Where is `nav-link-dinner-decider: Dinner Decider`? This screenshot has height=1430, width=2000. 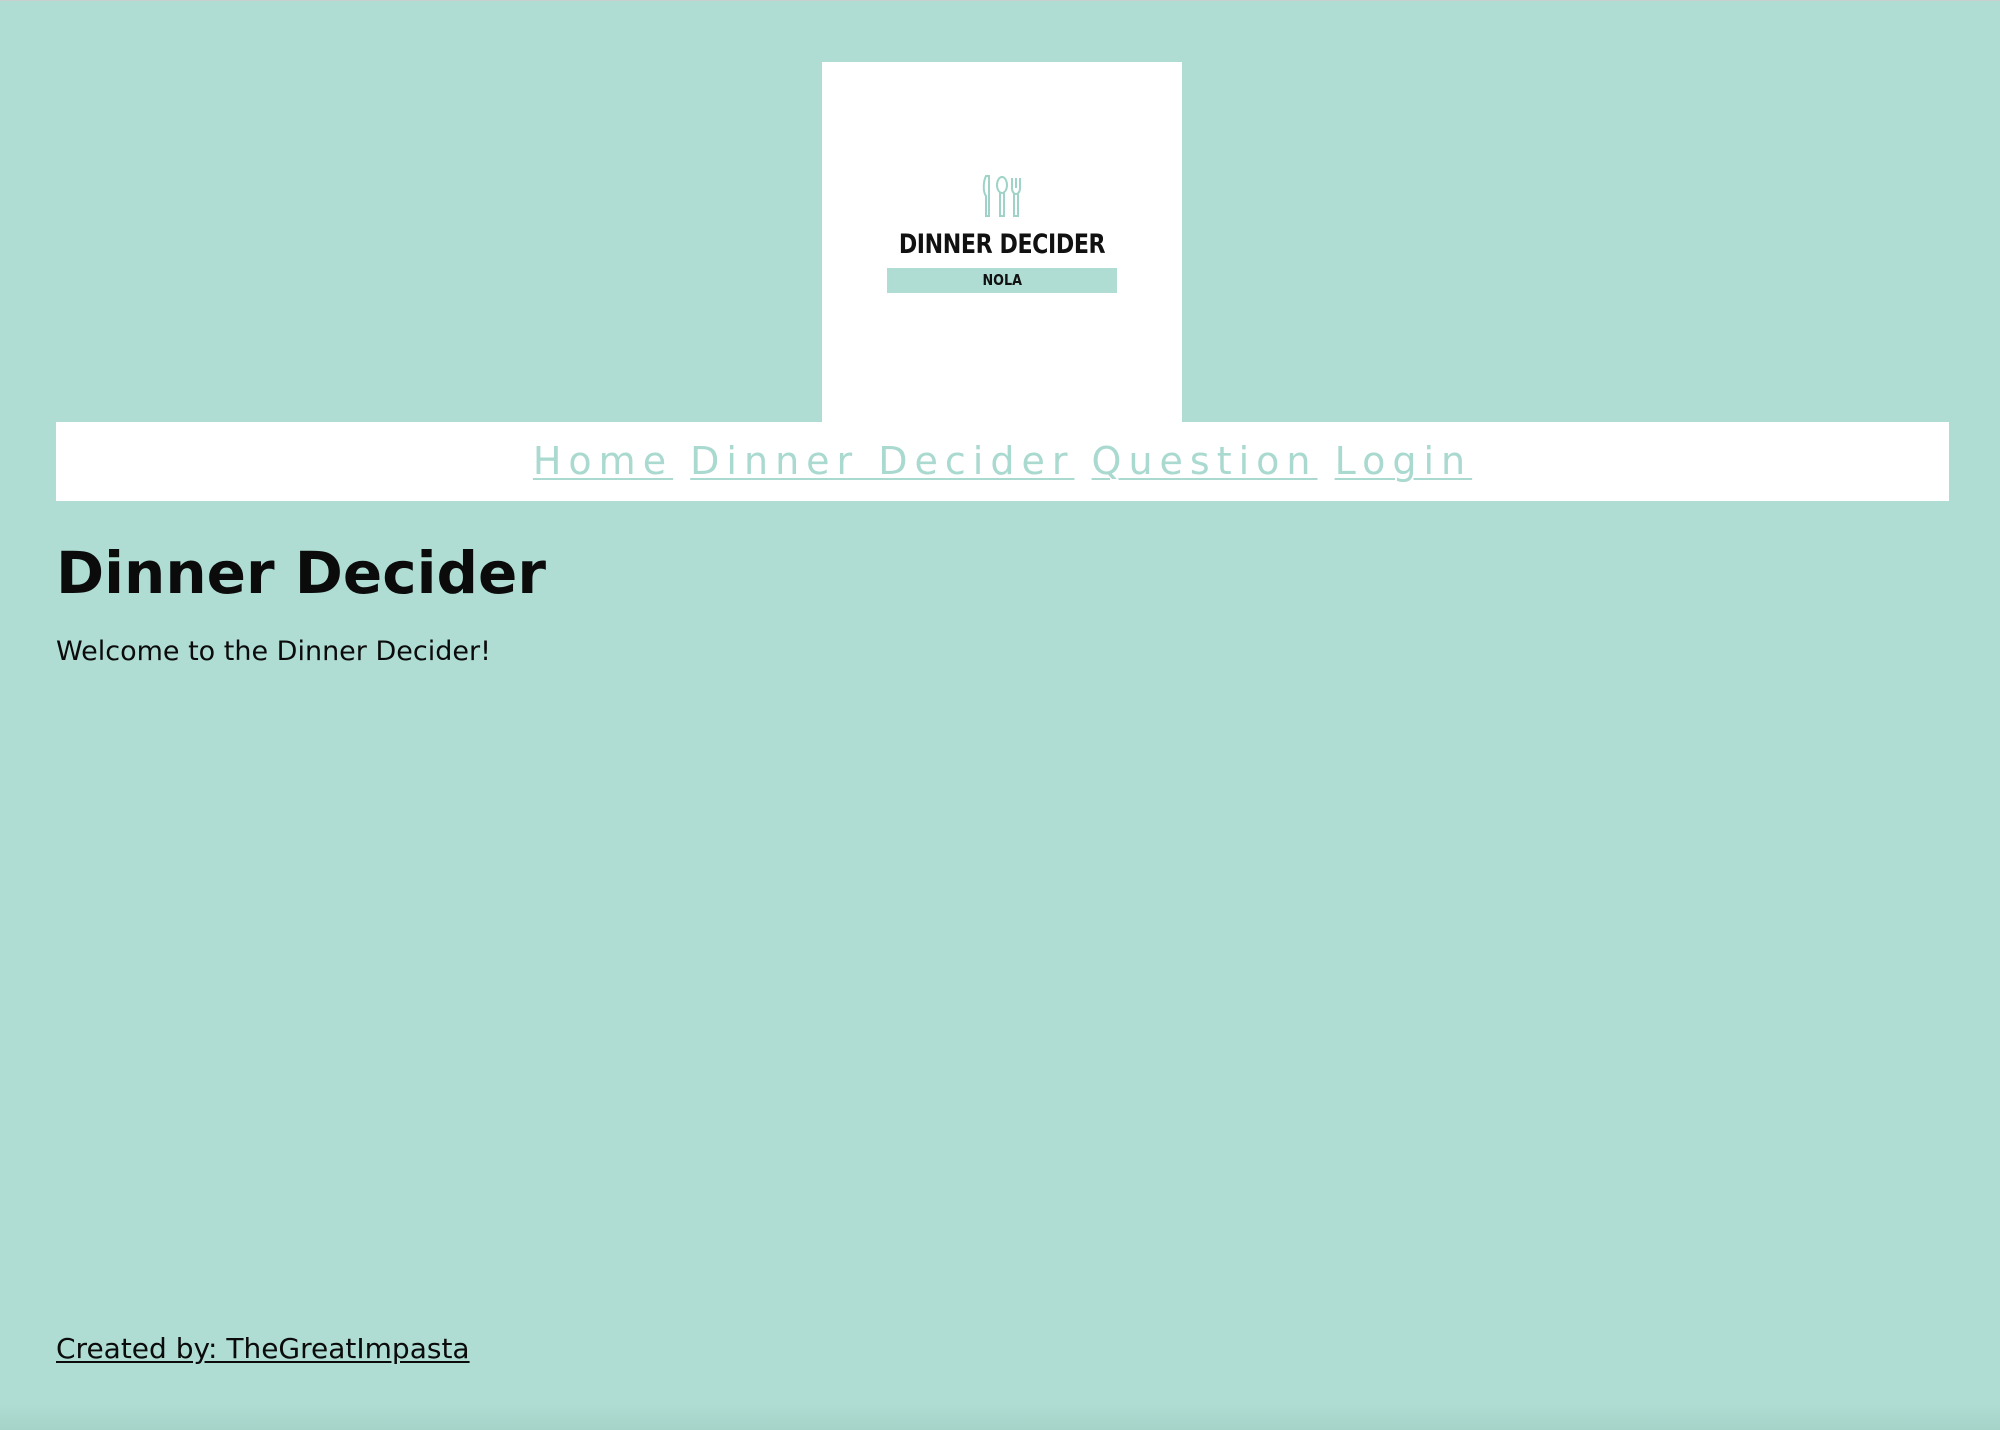 nav-link-dinner-decider: Dinner Decider is located at coordinates (882, 461).